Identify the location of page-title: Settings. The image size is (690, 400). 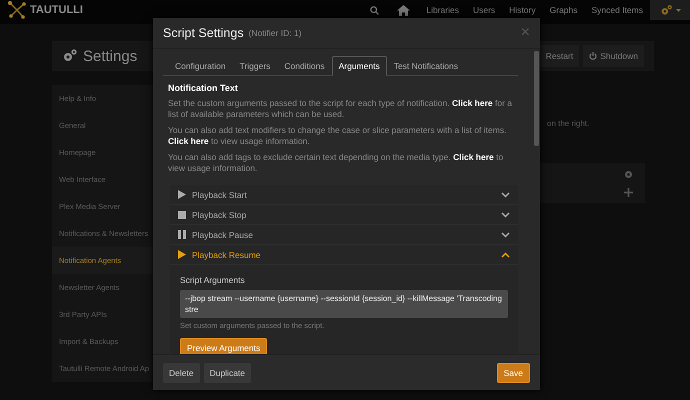
(110, 56).